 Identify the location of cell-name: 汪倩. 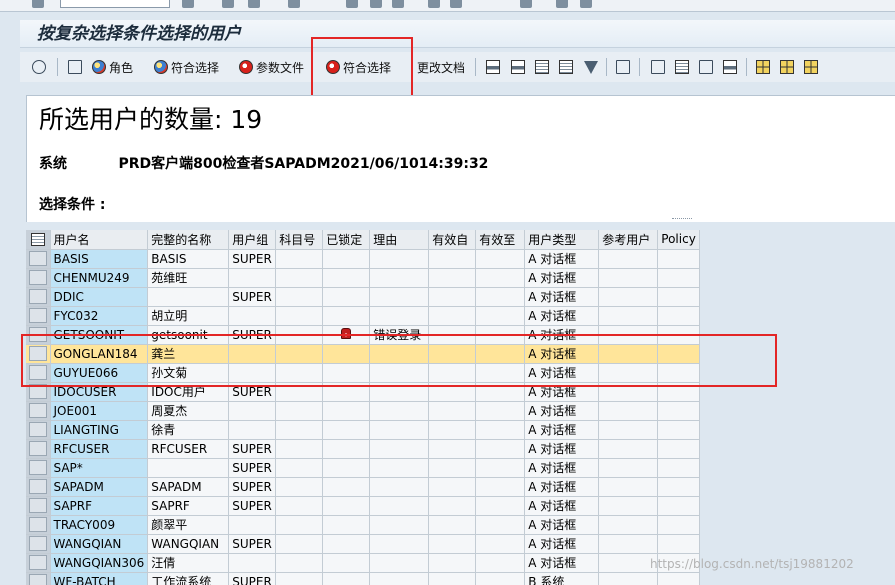
(188, 563).